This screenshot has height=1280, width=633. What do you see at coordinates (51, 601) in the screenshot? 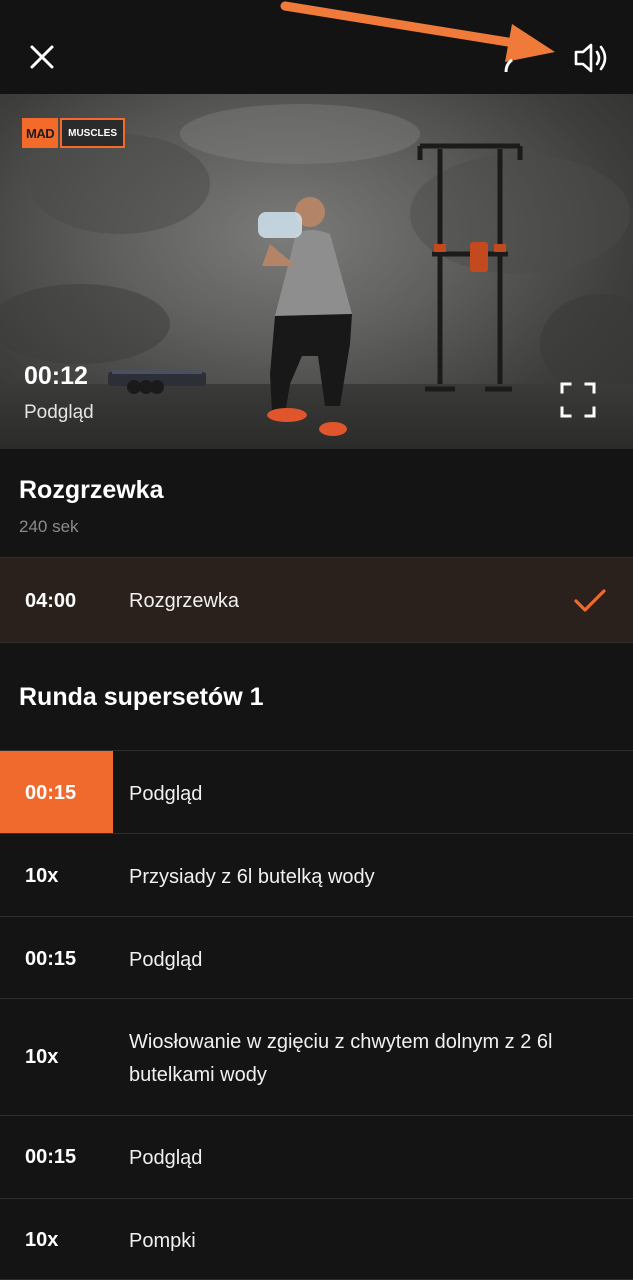
I see `row-time: 04:00` at bounding box center [51, 601].